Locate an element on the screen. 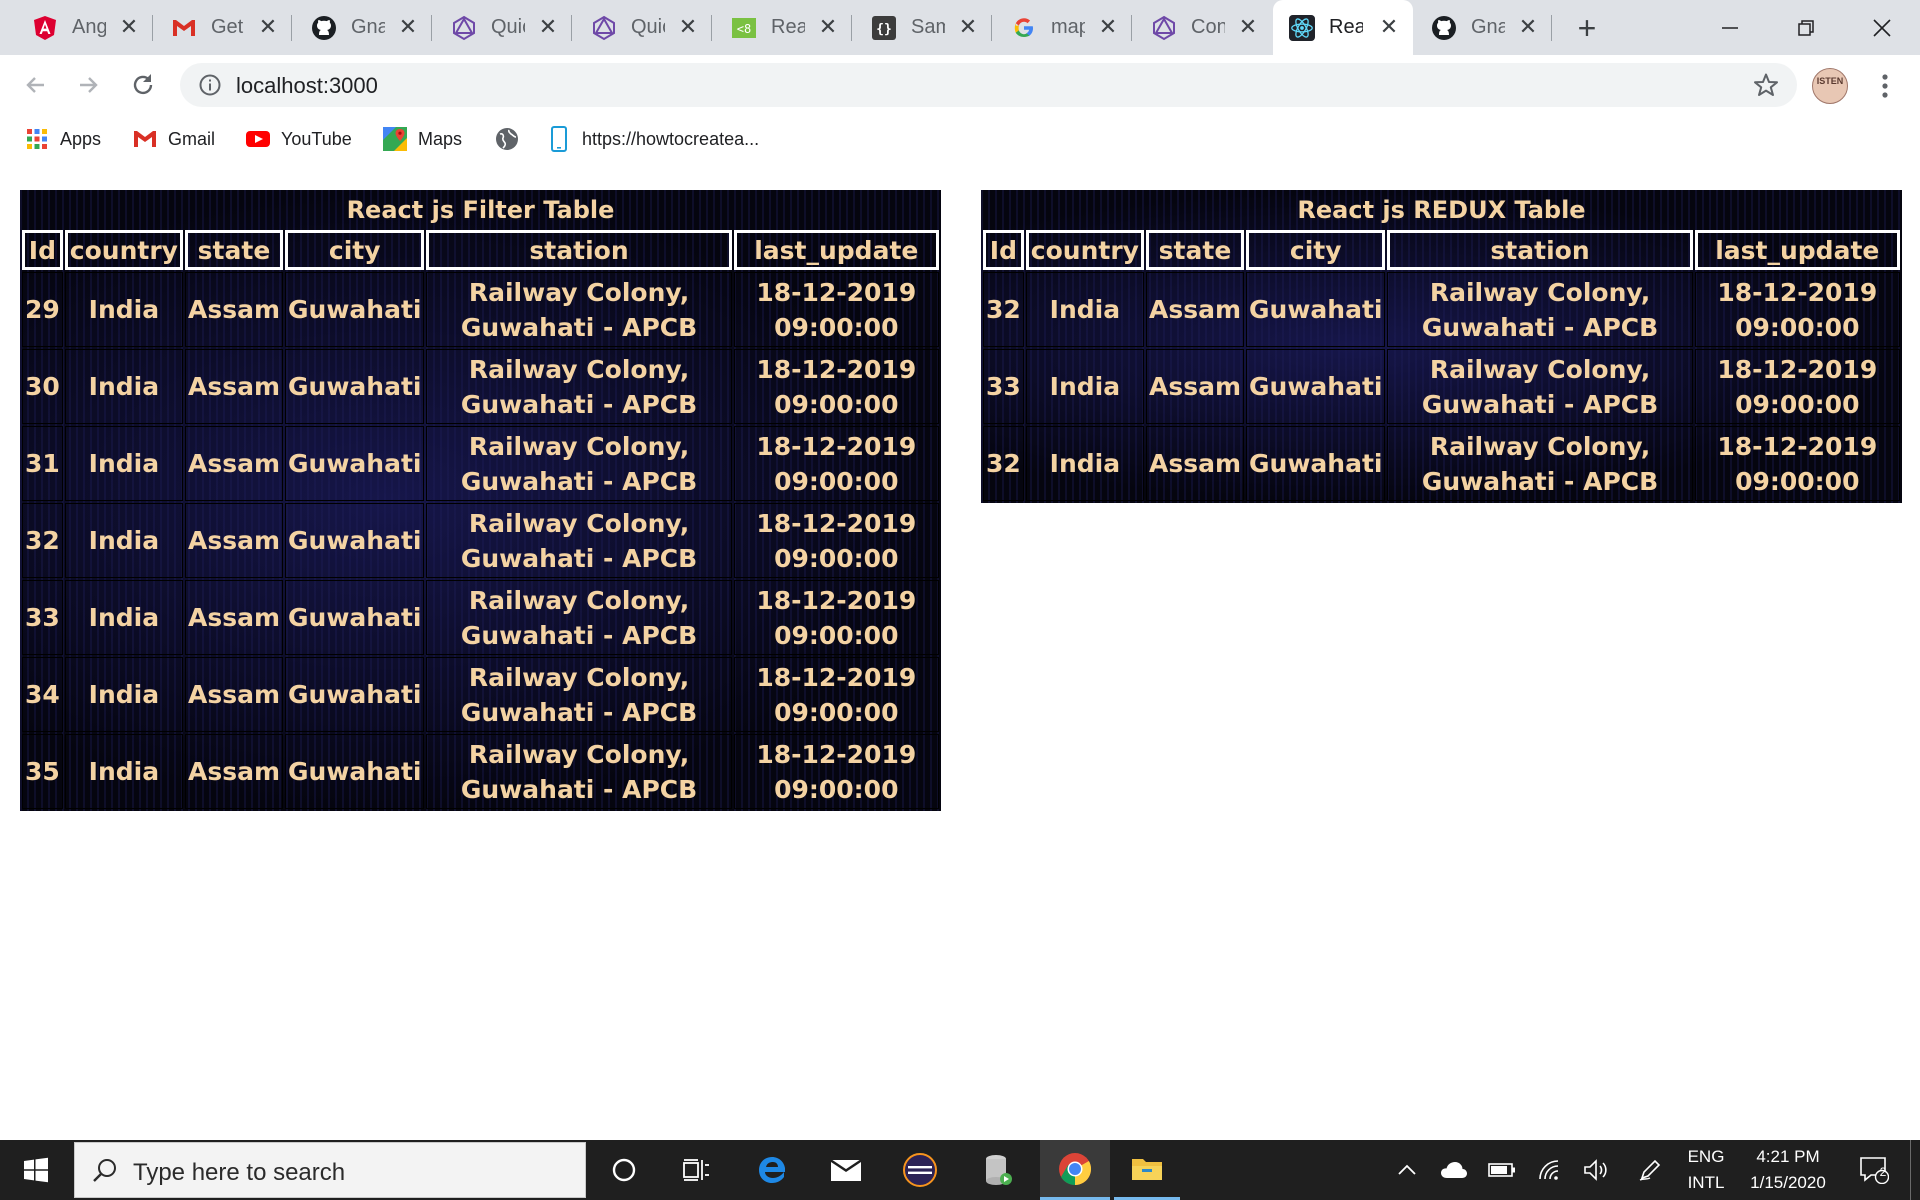 The width and height of the screenshot is (1920, 1200). show-hidden-icons-button is located at coordinates (1407, 1170).